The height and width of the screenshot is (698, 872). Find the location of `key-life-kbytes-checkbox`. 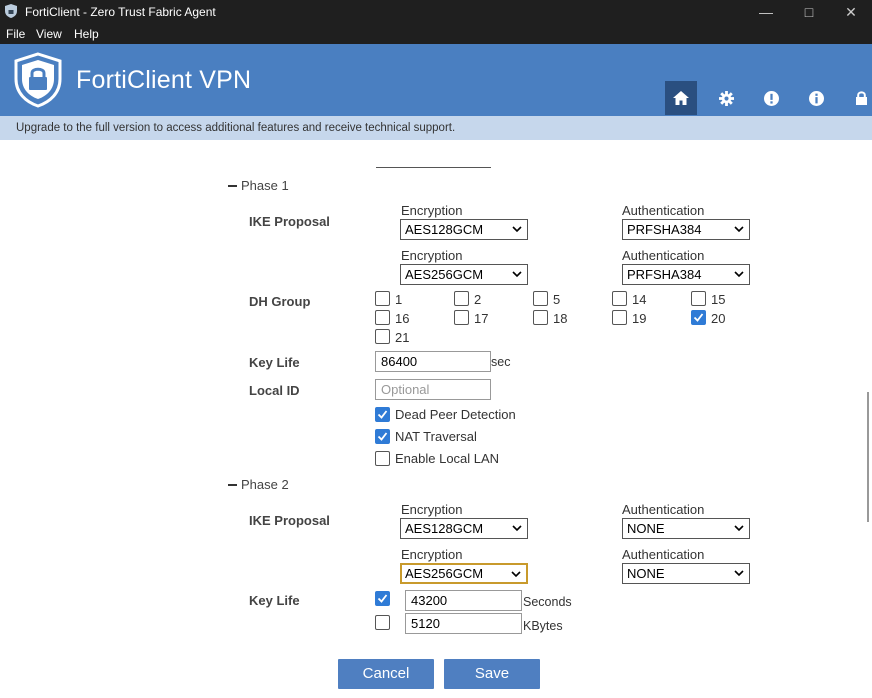

key-life-kbytes-checkbox is located at coordinates (382, 622).